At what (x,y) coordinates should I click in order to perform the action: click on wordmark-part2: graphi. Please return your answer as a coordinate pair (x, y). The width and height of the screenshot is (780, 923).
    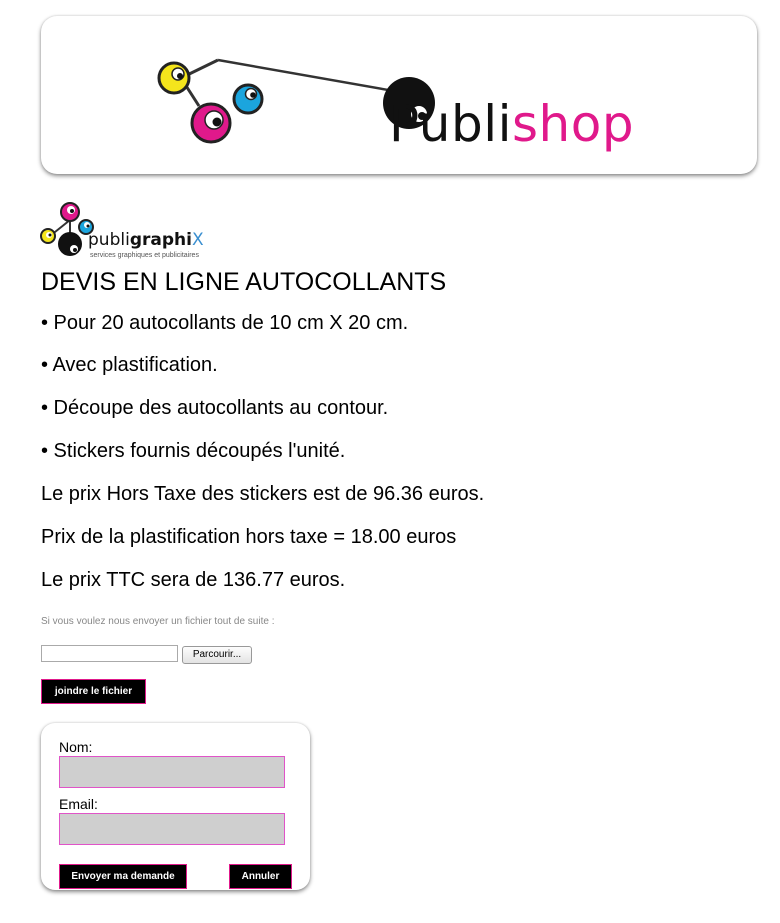
    Looking at the image, I should click on (160, 240).